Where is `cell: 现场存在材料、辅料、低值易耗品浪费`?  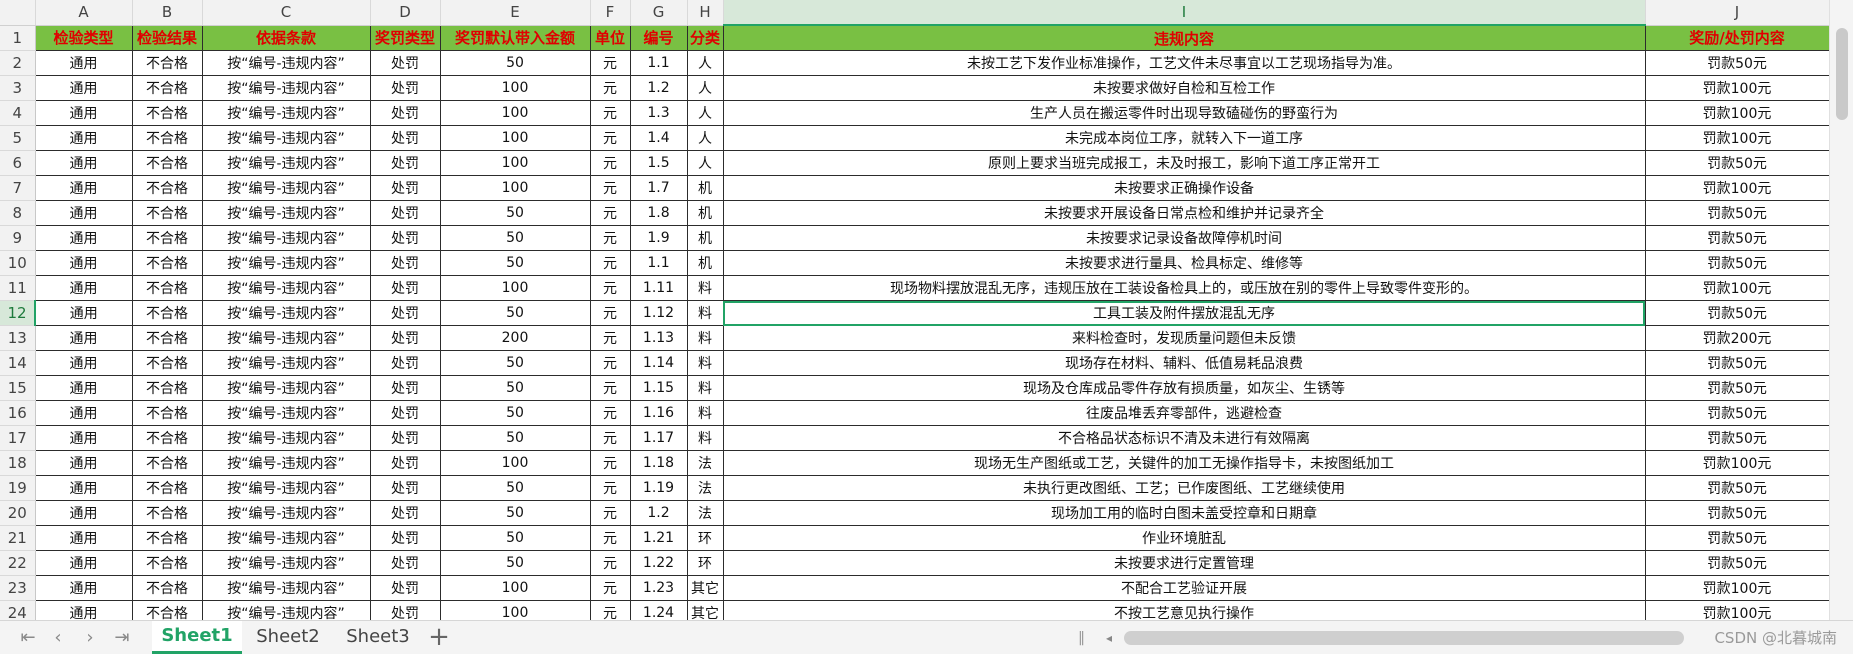
cell: 现场存在材料、辅料、低值易耗品浪费 is located at coordinates (1184, 363).